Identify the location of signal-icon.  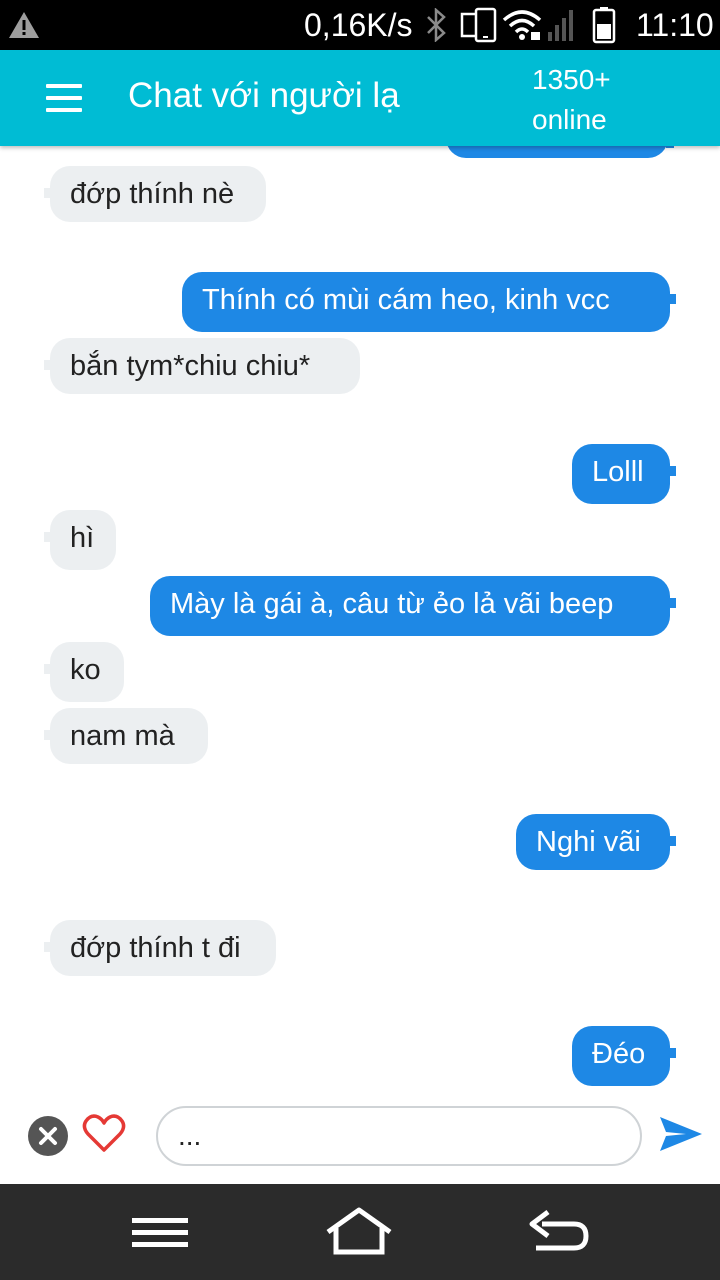
(562, 27).